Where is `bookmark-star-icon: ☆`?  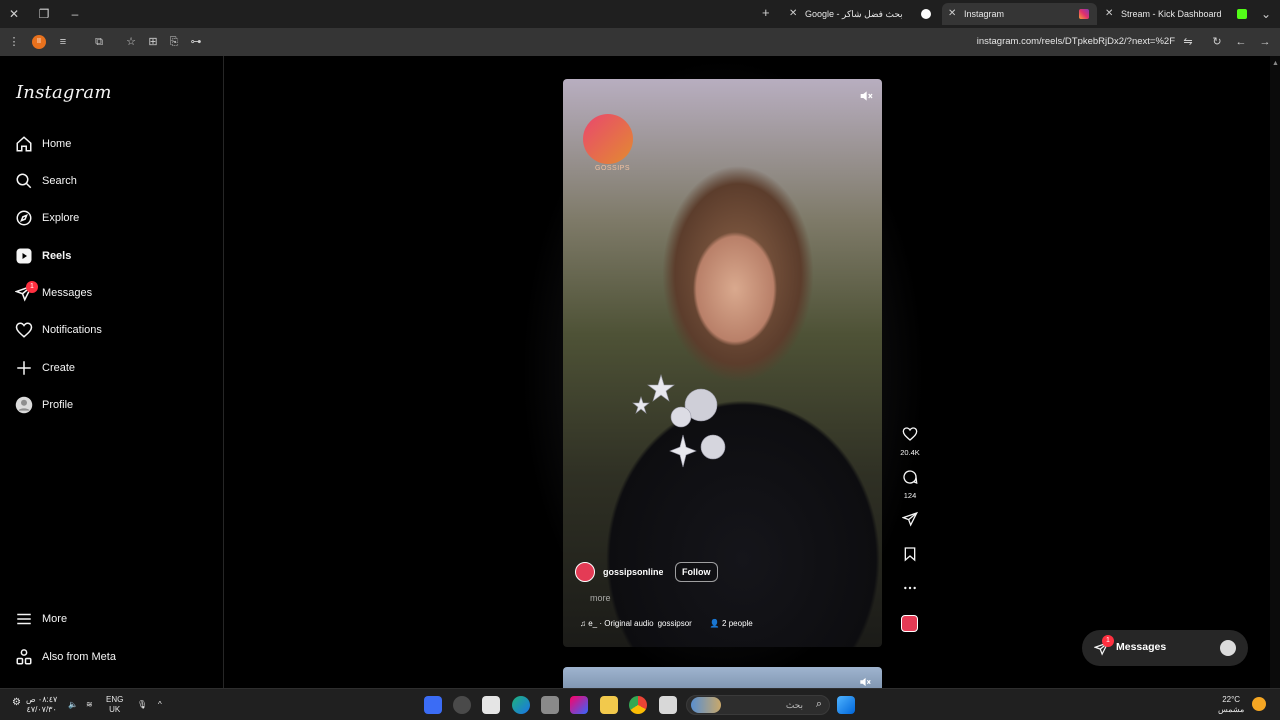 bookmark-star-icon: ☆ is located at coordinates (131, 42).